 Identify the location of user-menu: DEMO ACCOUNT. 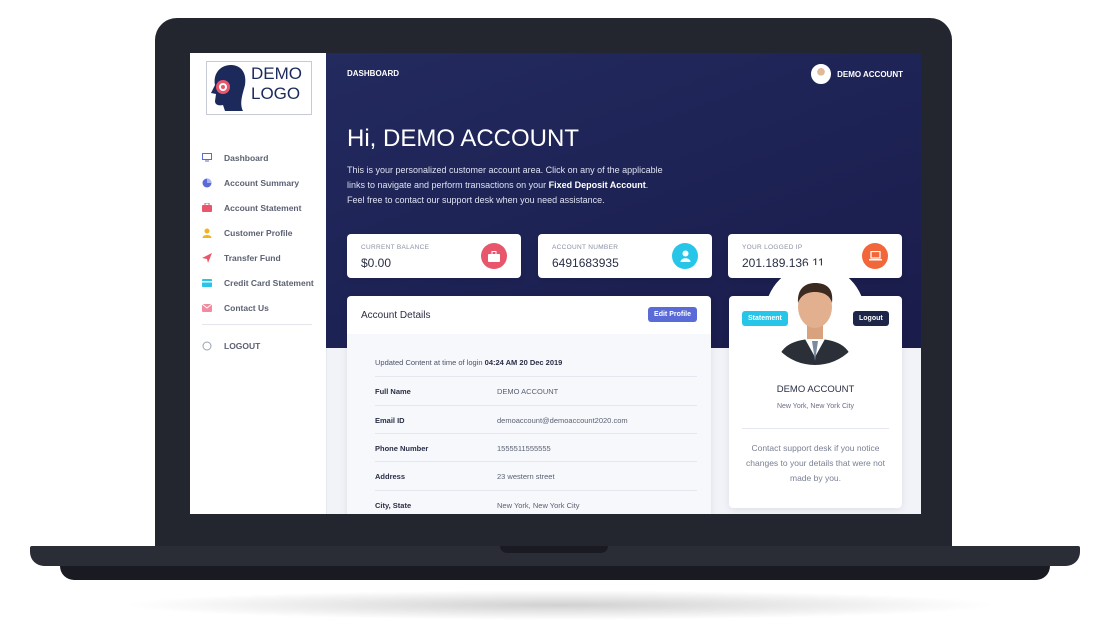
(857, 74).